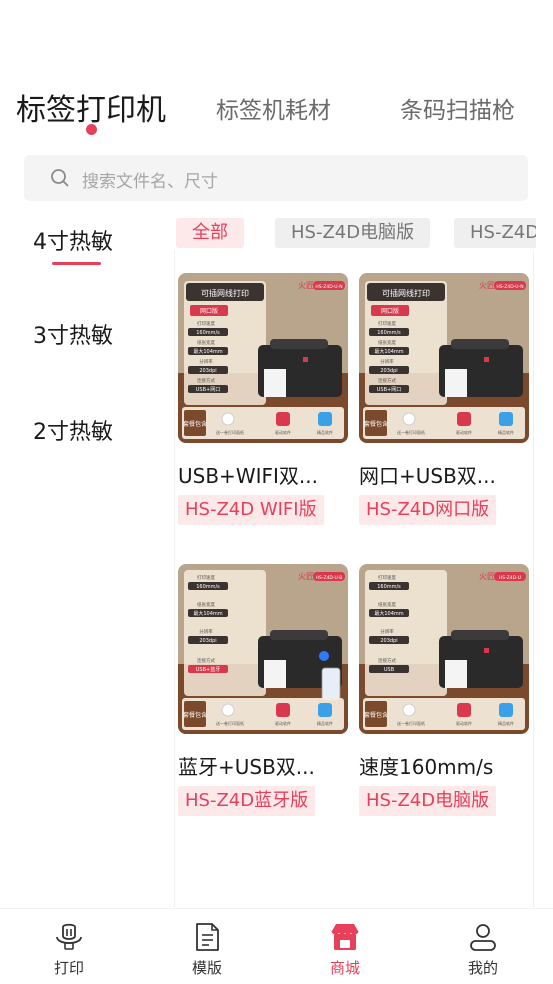  What do you see at coordinates (344, 968) in the screenshot?
I see `nav-label-shop: 商城` at bounding box center [344, 968].